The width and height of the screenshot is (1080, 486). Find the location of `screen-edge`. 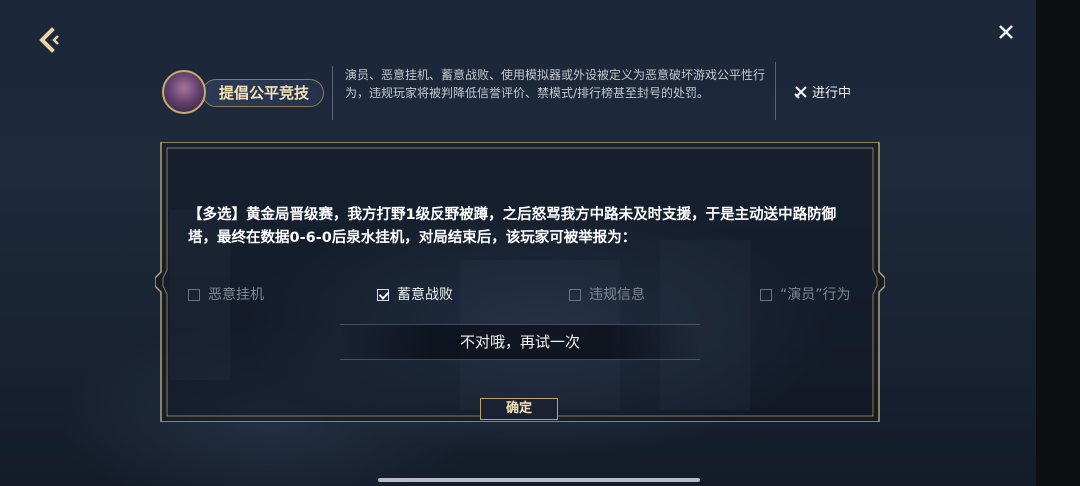

screen-edge is located at coordinates (1058, 243).